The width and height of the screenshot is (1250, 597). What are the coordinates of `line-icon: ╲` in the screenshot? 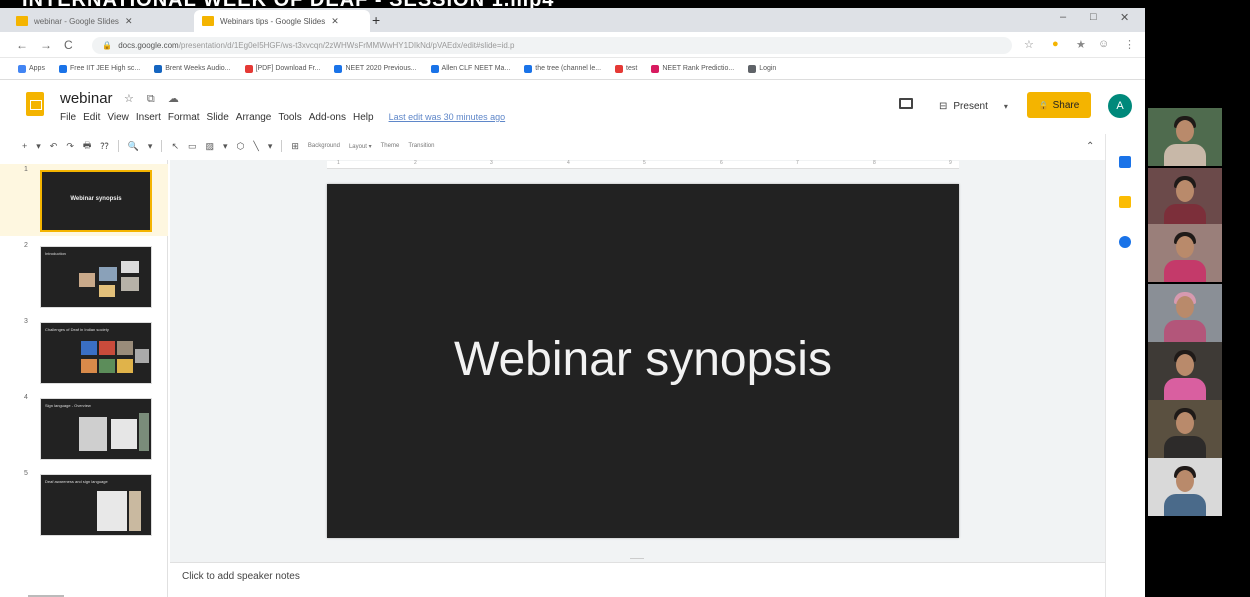 It's located at (255, 146).